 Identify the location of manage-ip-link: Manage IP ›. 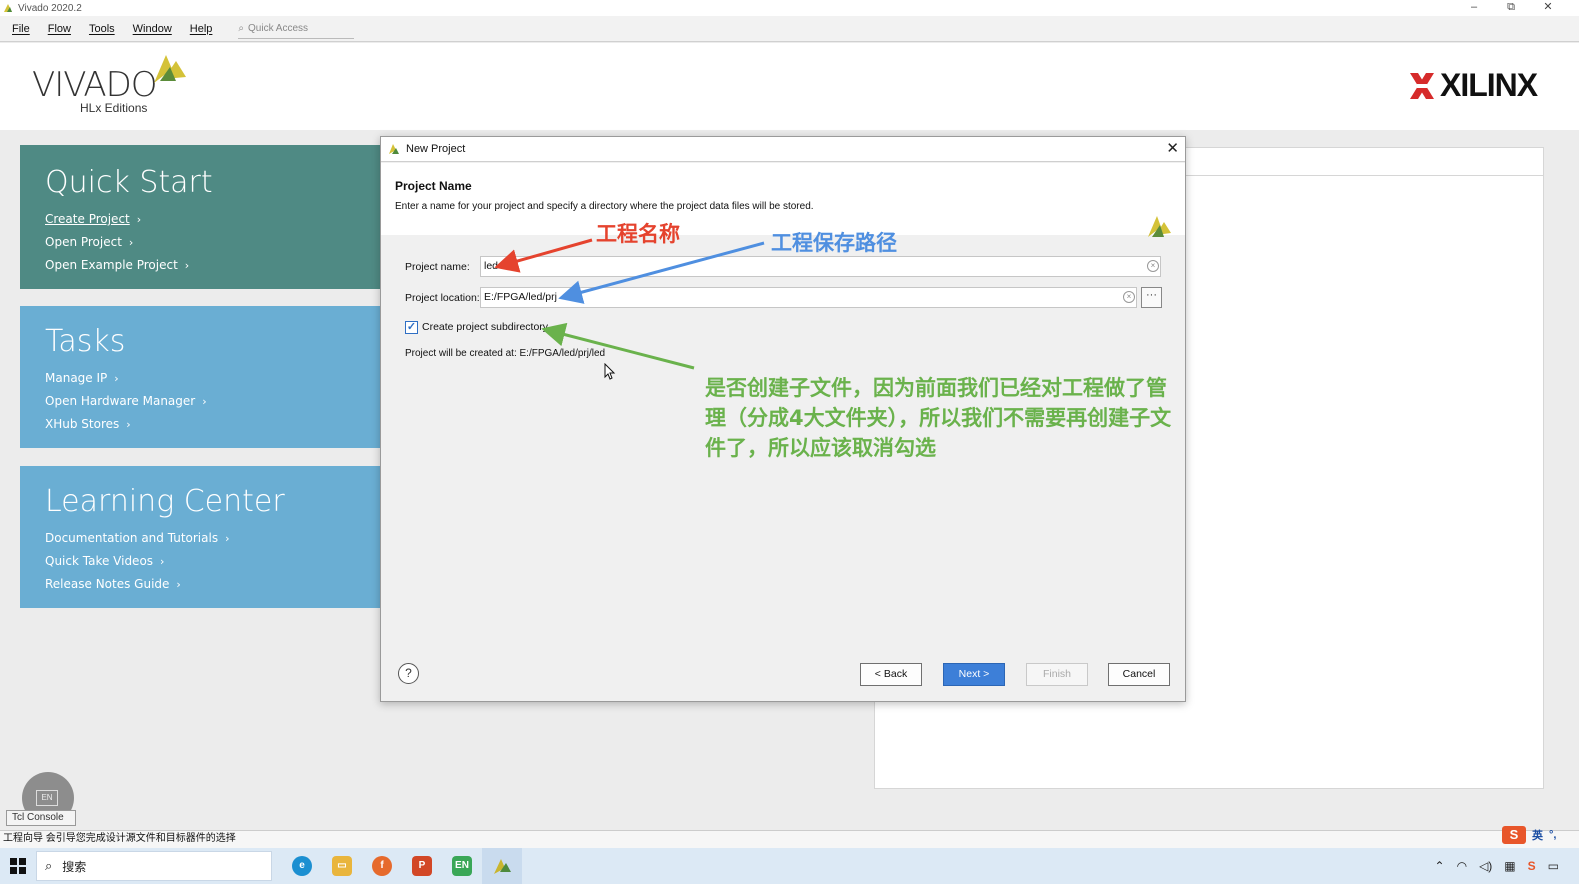
(213, 378).